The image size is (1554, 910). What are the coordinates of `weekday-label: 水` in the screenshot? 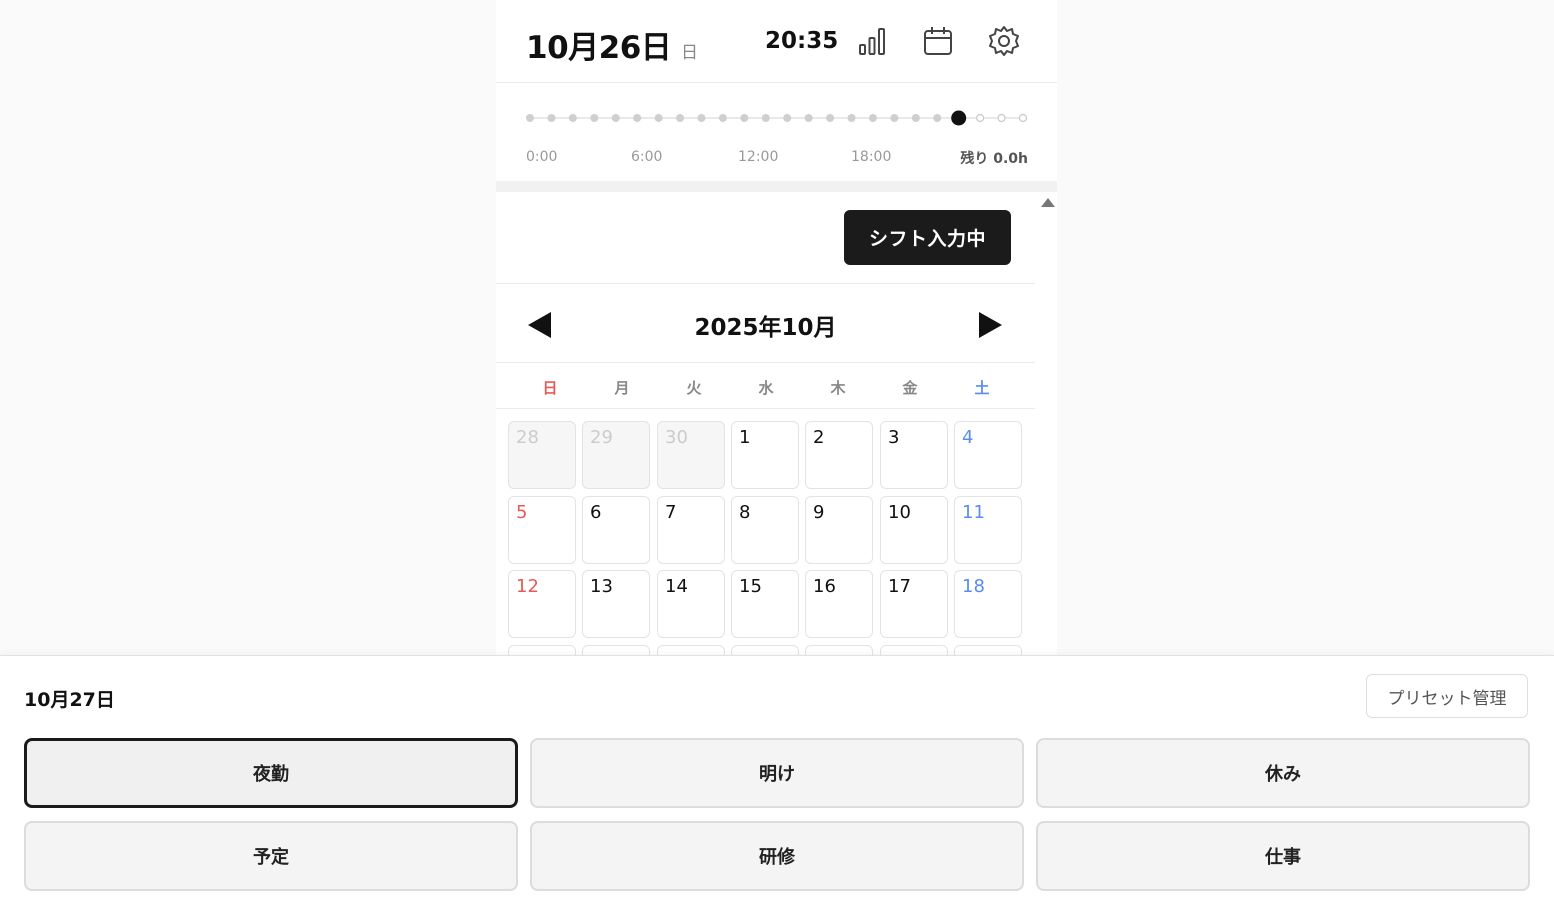 It's located at (766, 388).